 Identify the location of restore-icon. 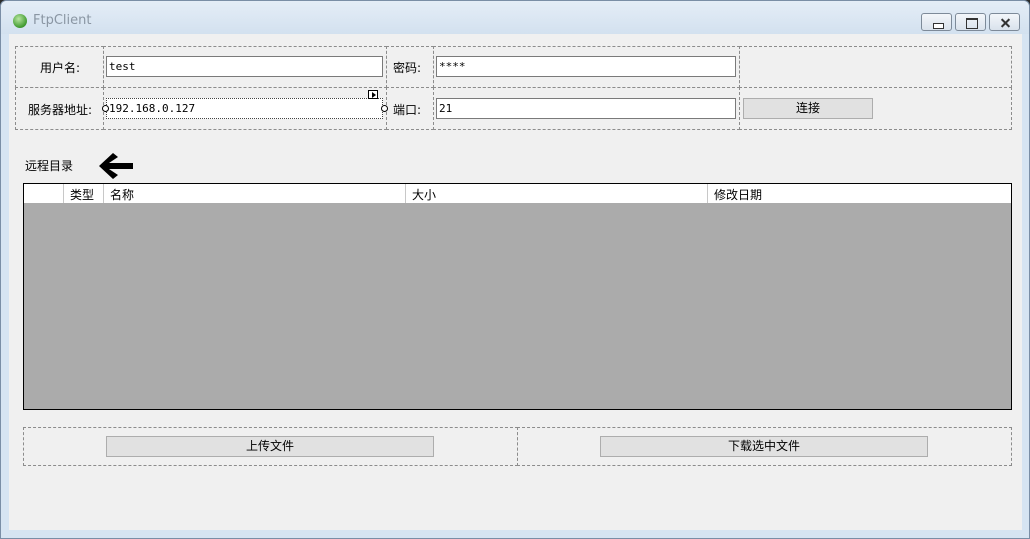
(970, 22).